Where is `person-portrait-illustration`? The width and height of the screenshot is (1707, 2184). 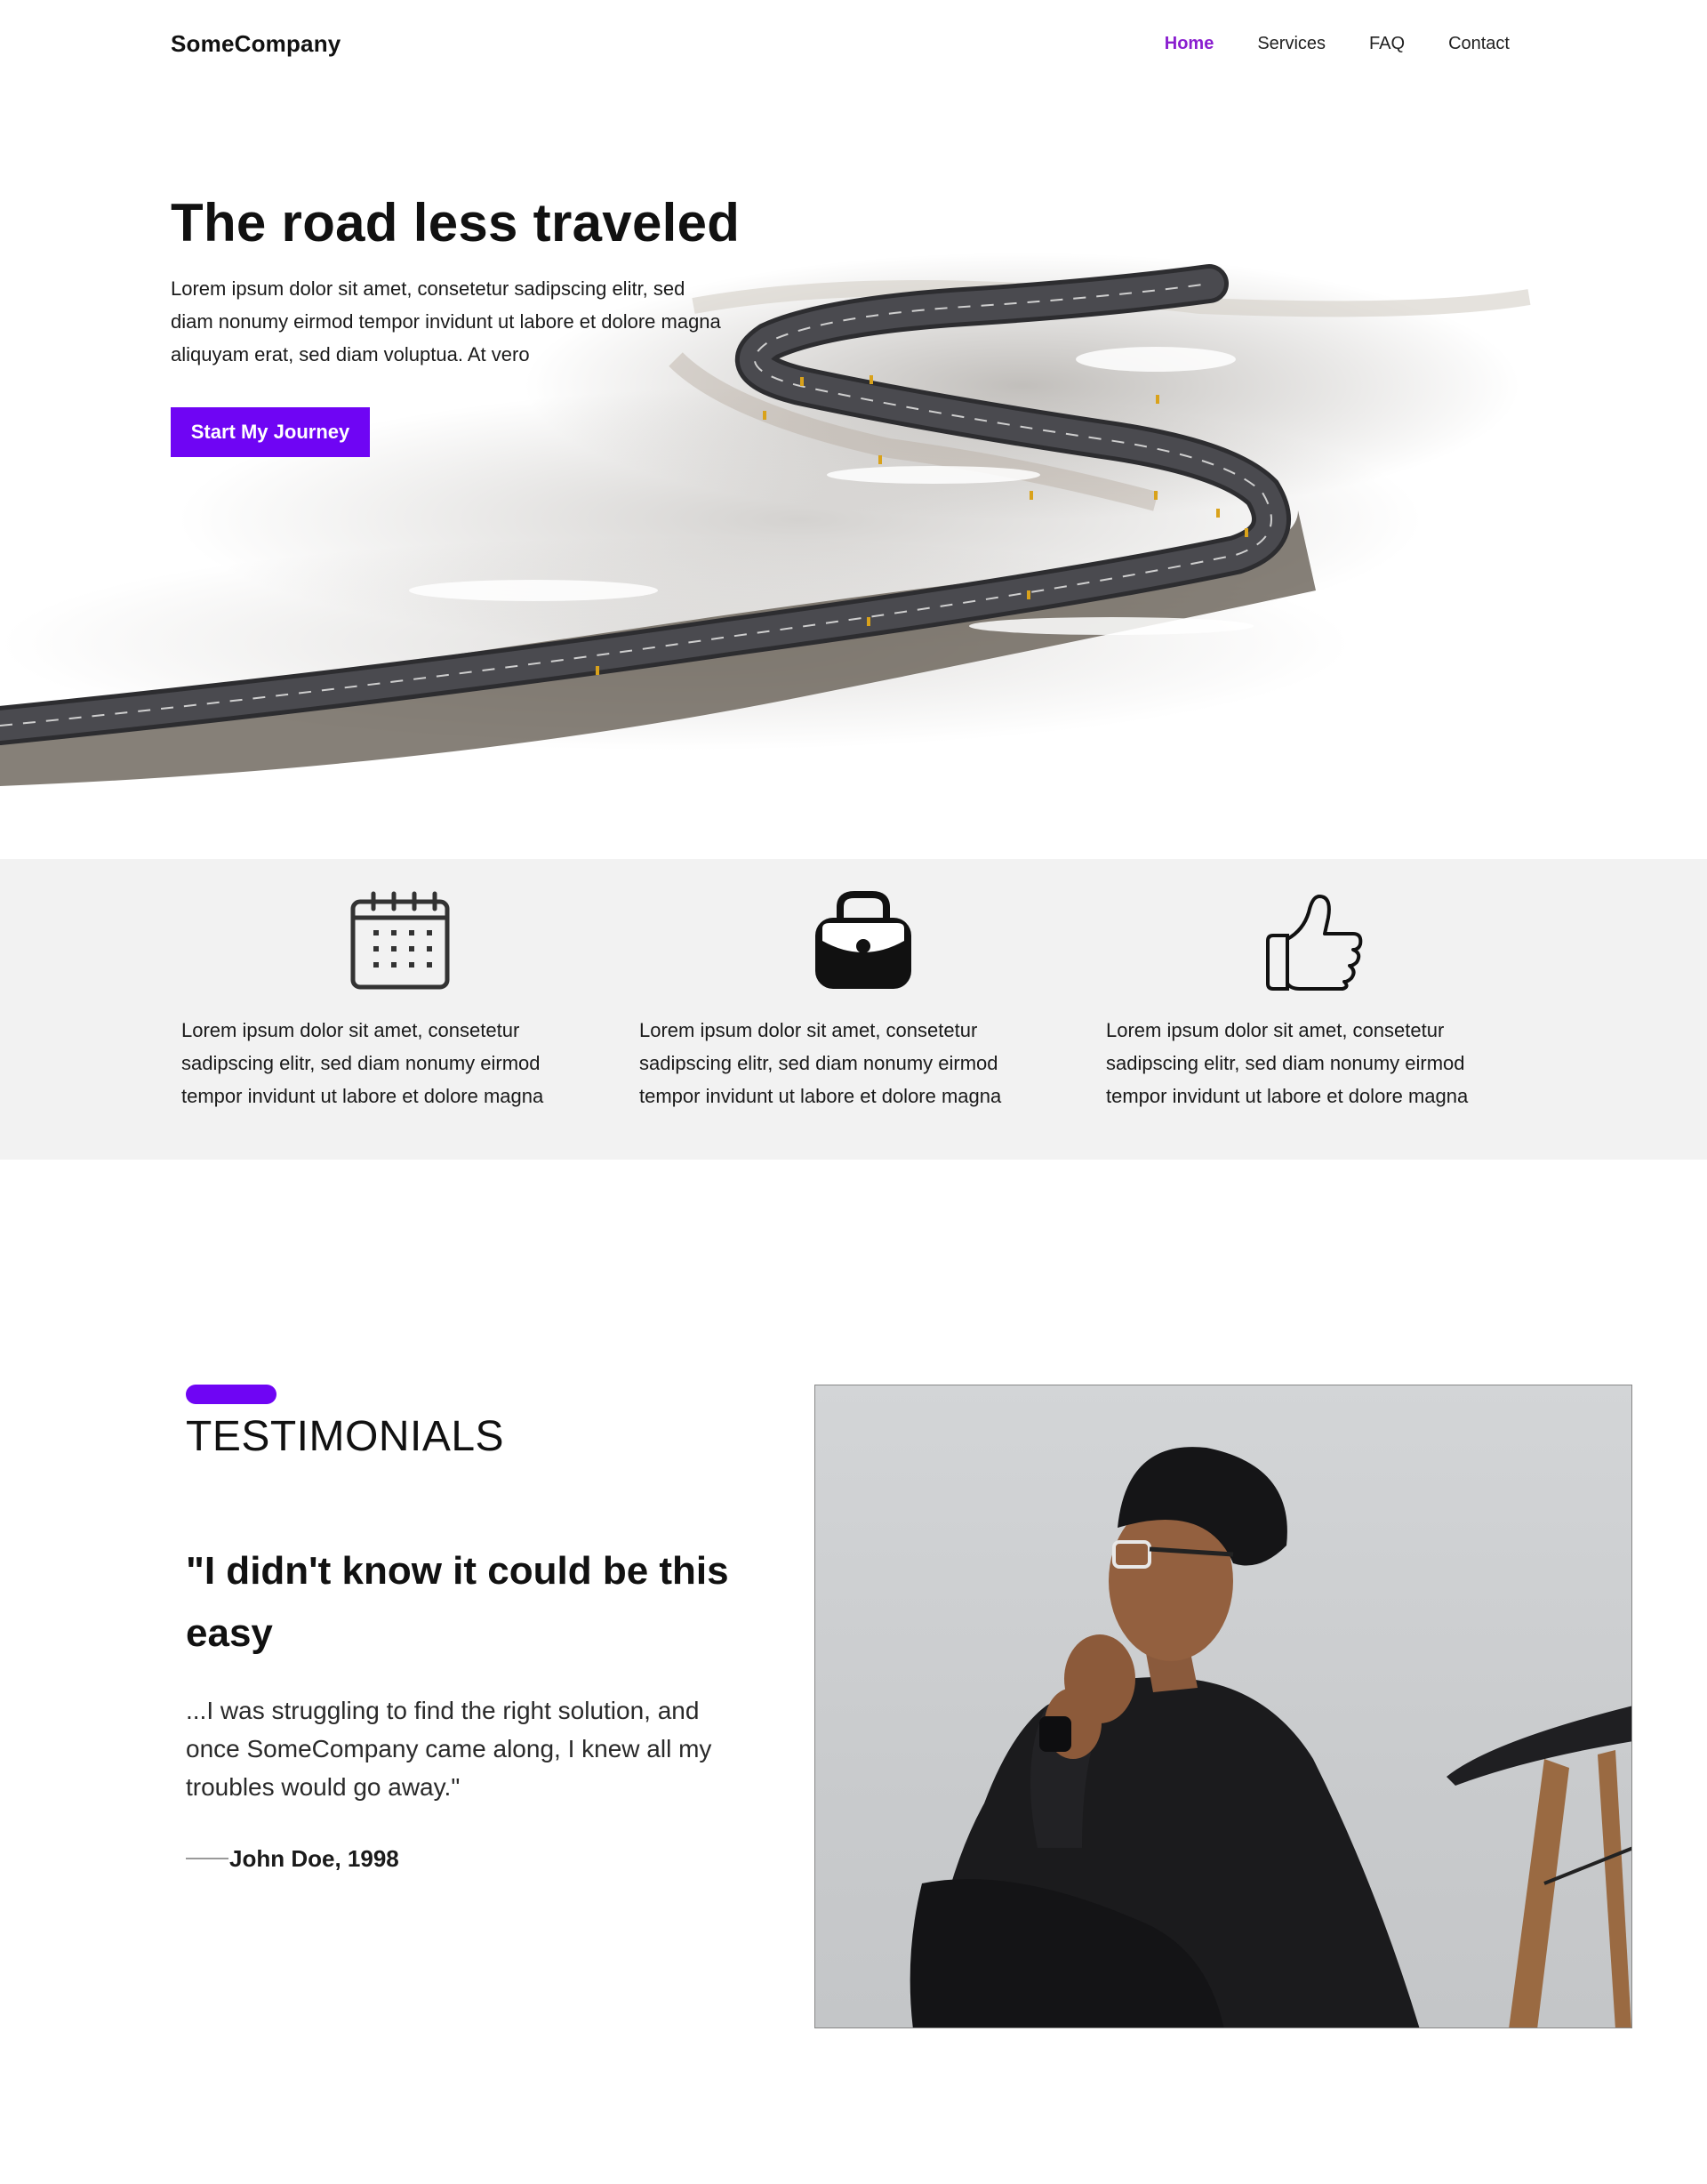
person-portrait-illustration is located at coordinates (1271, 1737).